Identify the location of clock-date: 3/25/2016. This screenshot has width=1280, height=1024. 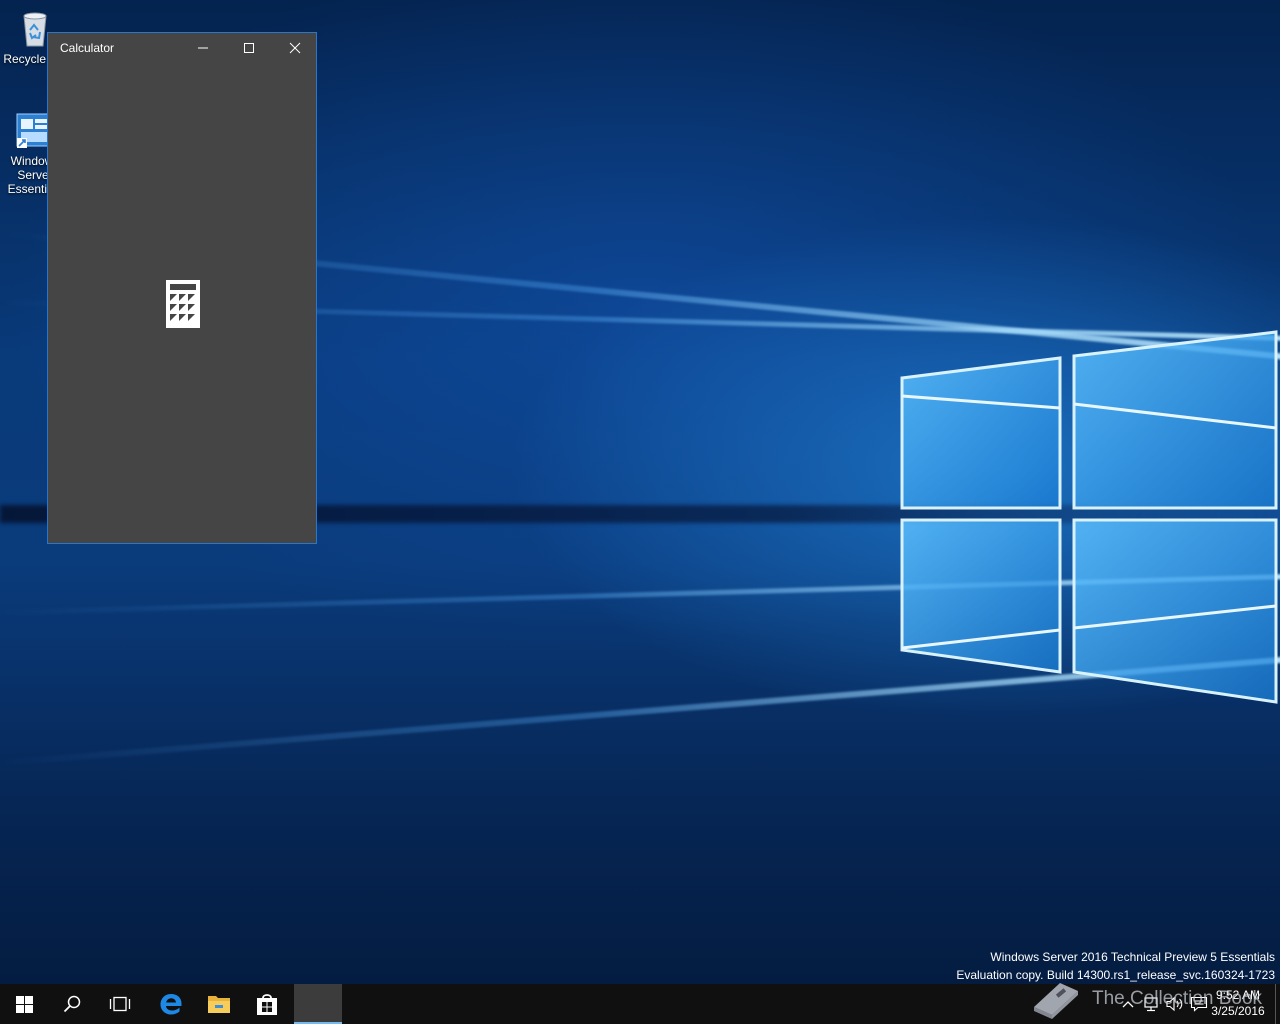
(1238, 1011).